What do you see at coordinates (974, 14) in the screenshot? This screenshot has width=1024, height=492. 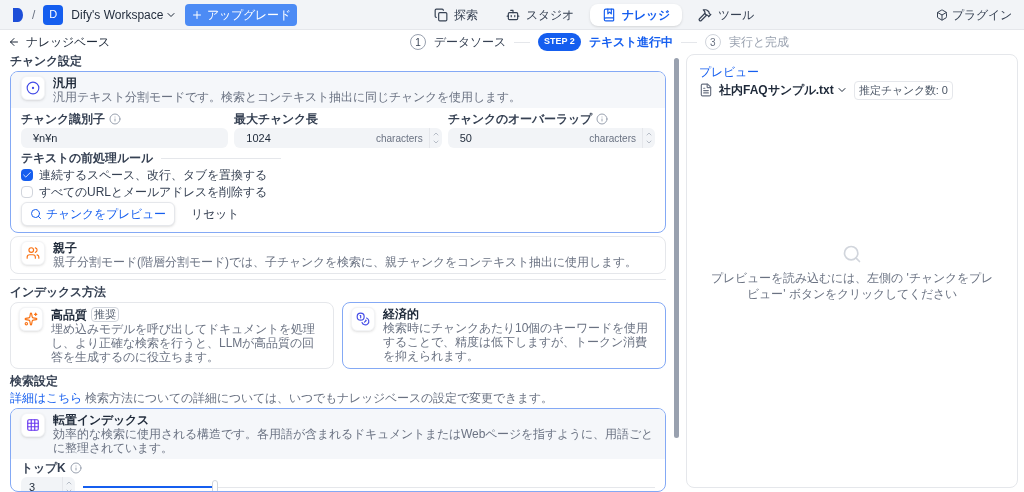 I see `plugins-button: プラグイン` at bounding box center [974, 14].